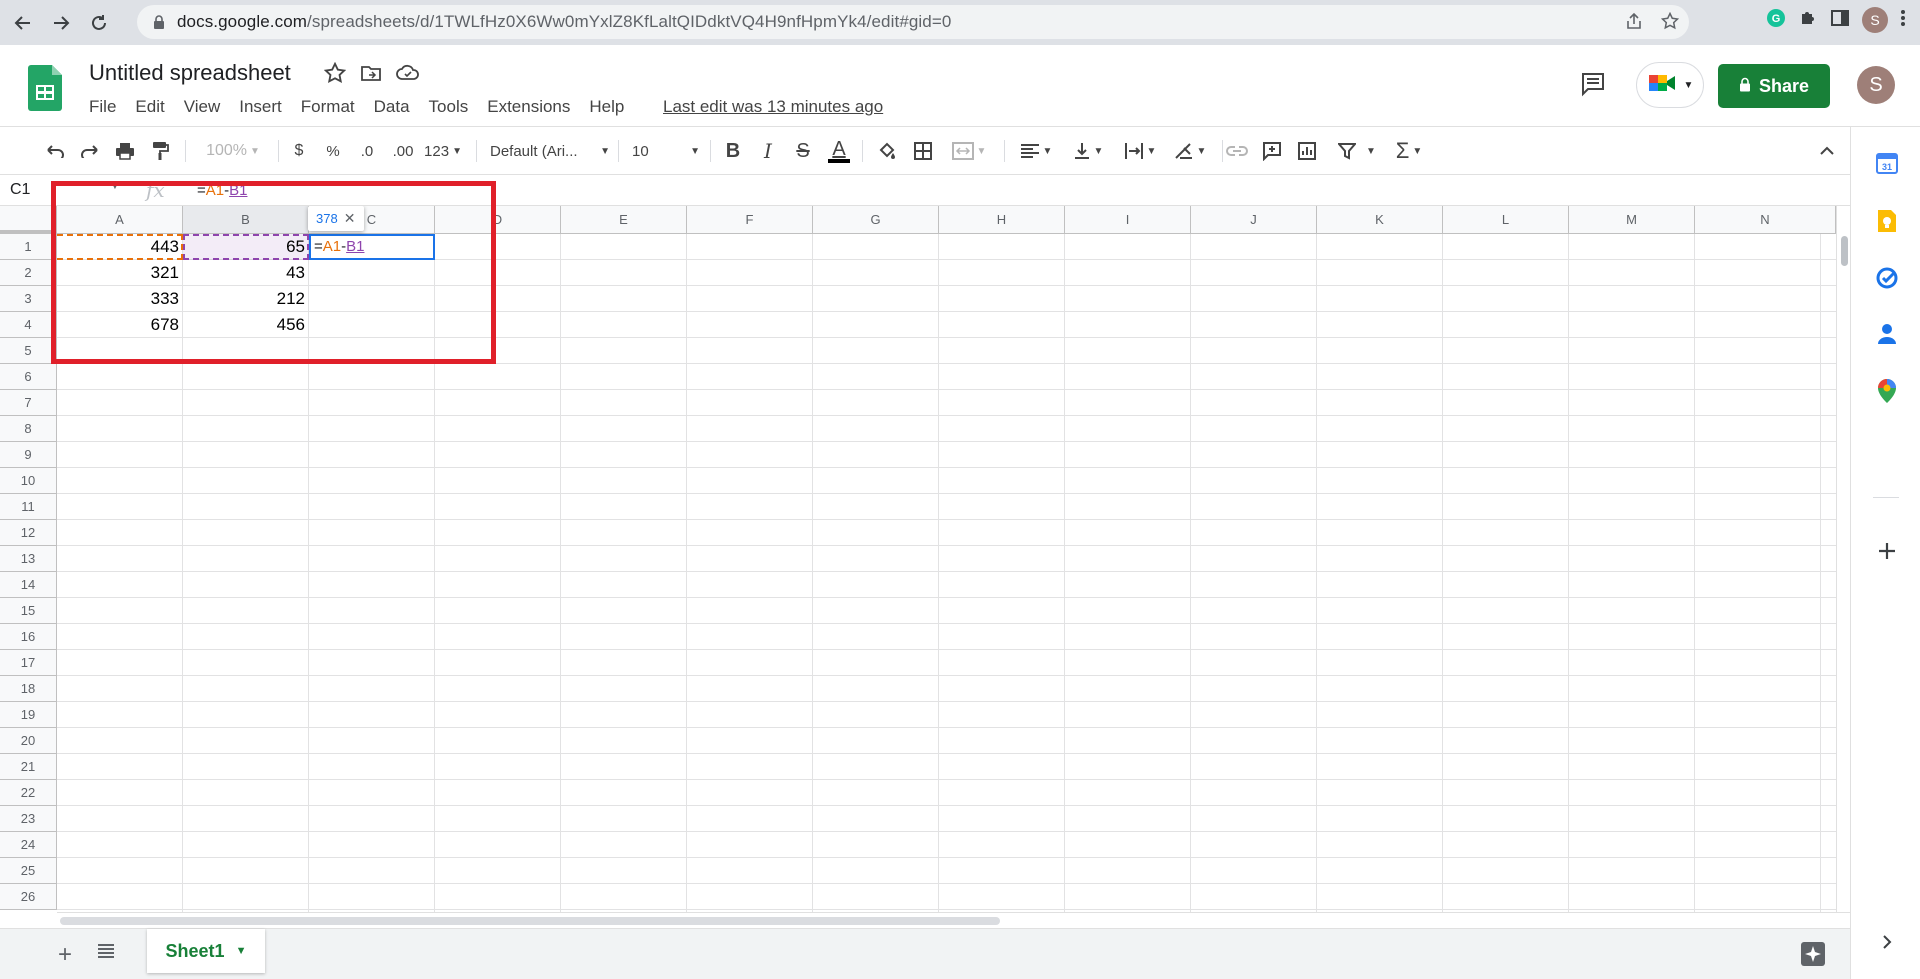 The width and height of the screenshot is (1920, 979). Describe the element at coordinates (328, 107) in the screenshot. I see `menu-format: Format` at that location.